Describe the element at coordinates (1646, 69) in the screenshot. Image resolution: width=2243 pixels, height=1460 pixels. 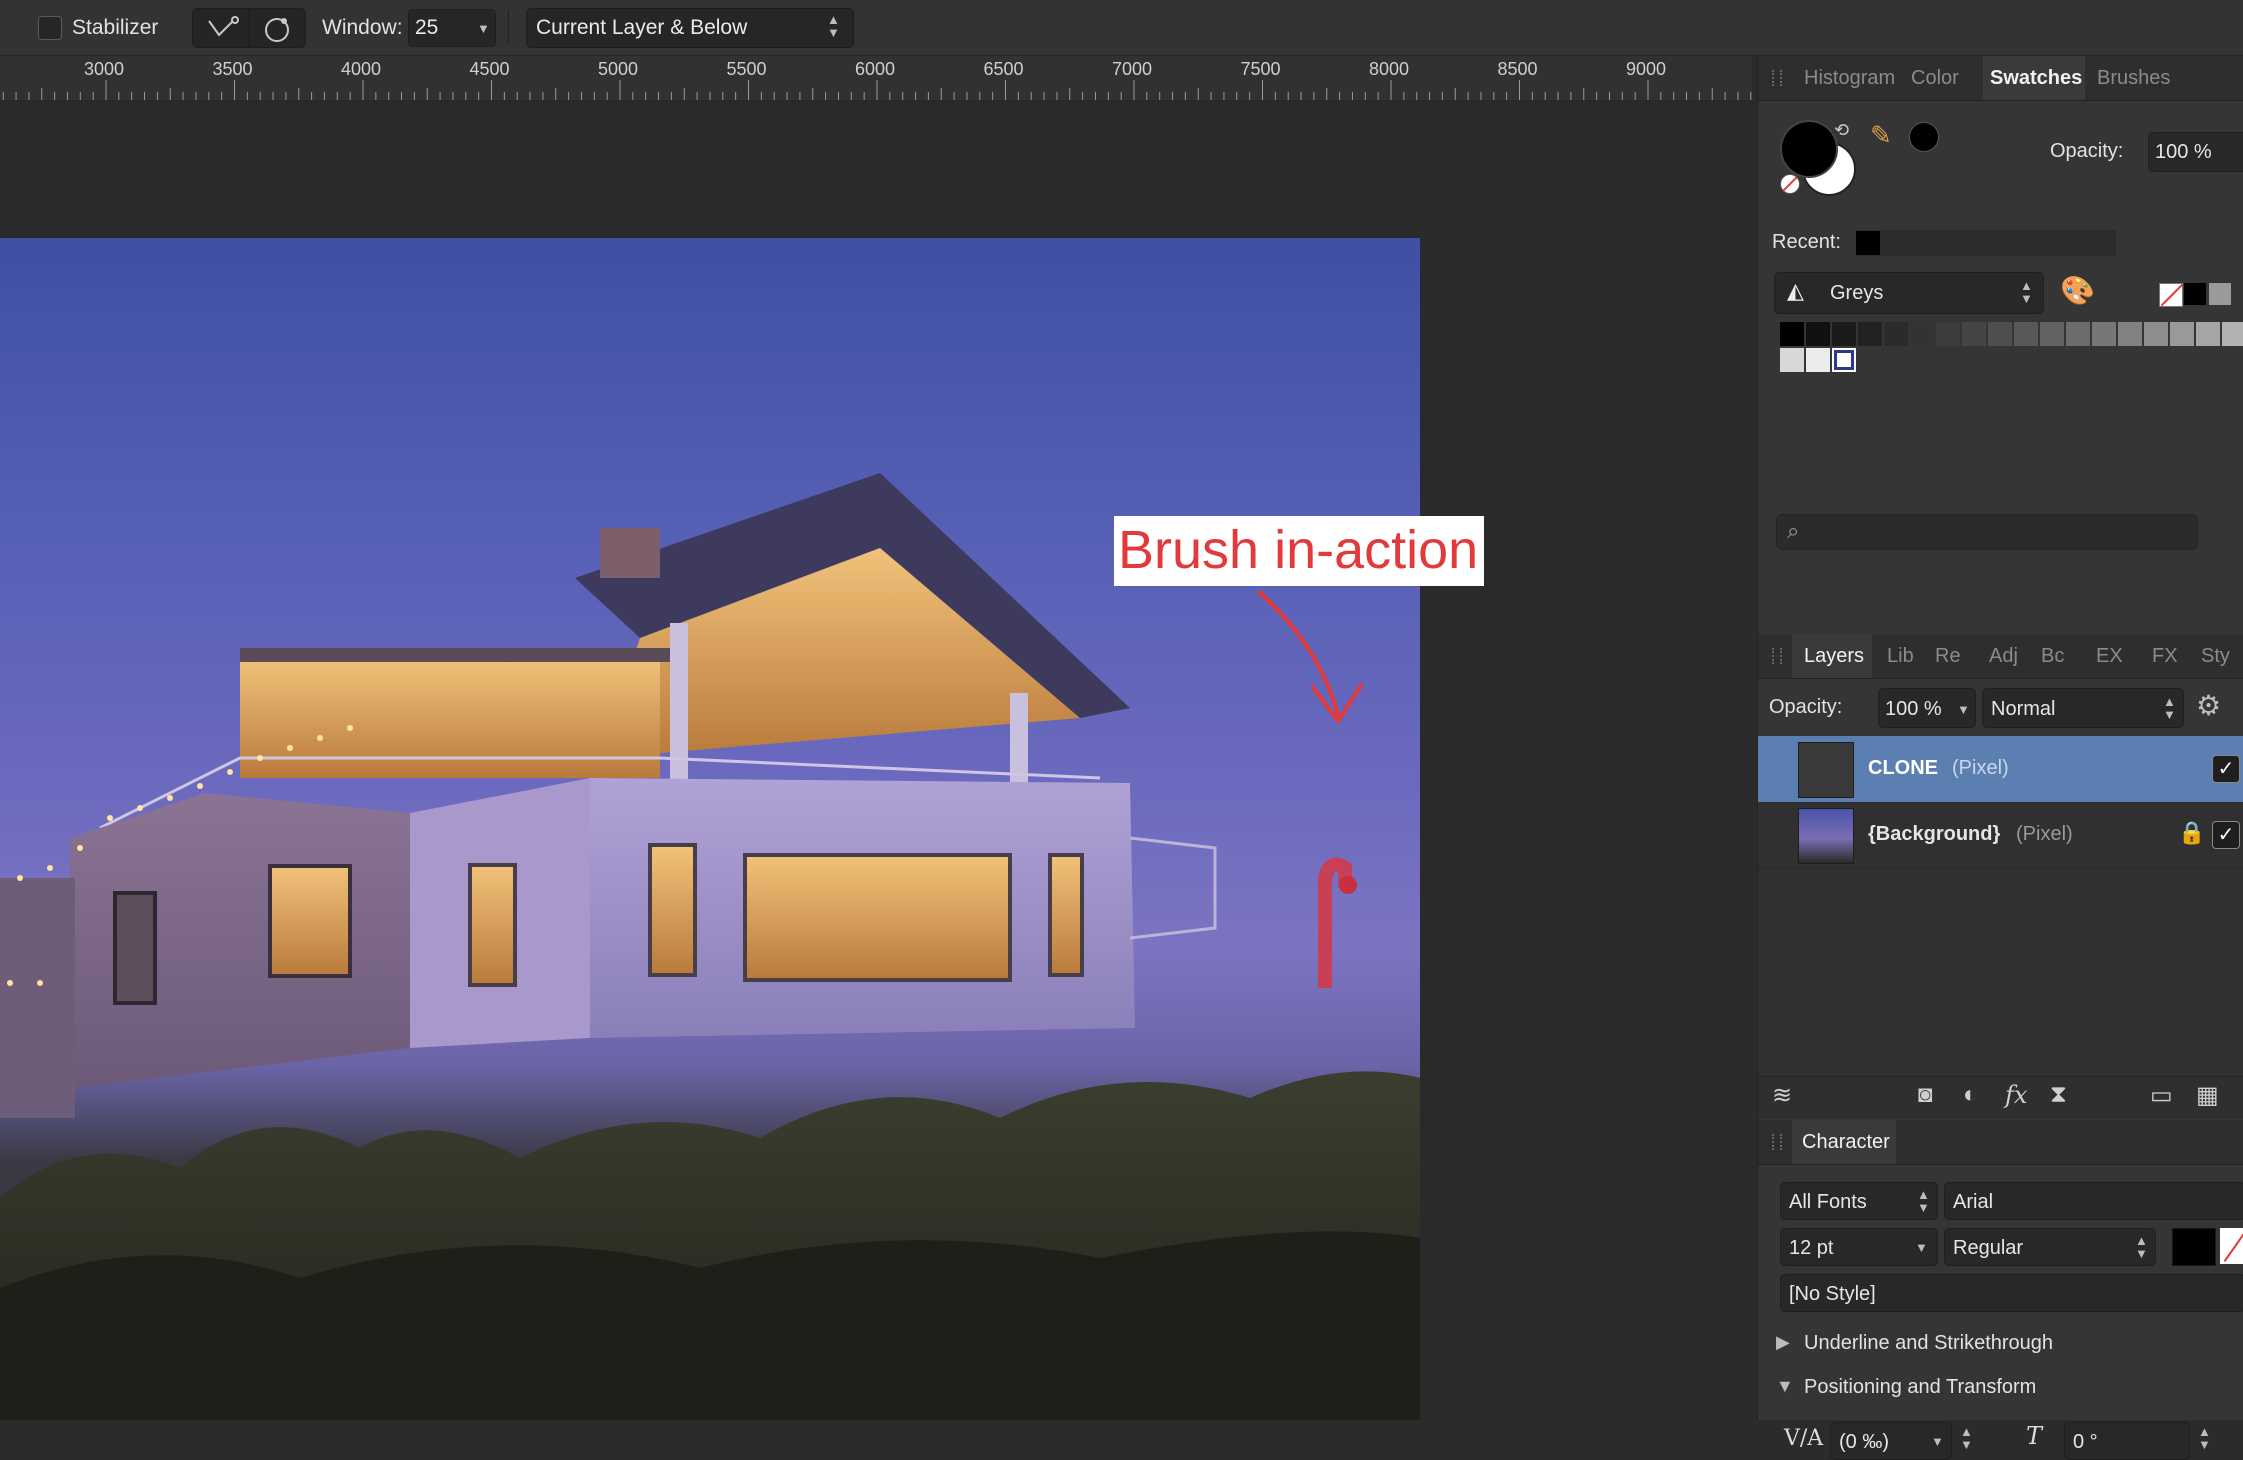
I see `ruler-label: 9000` at that location.